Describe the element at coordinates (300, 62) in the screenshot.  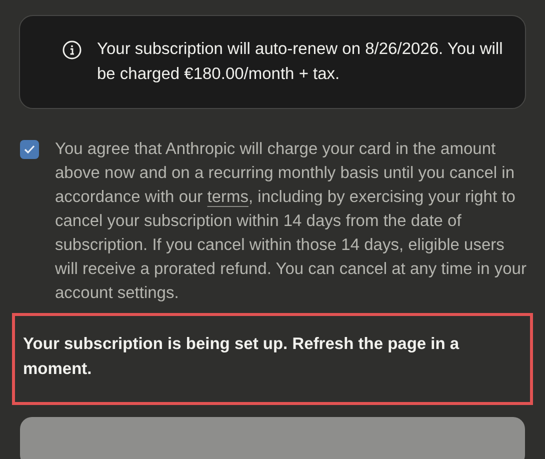
I see `notice-text: Your subscription will auto-renew on 8/26/2026. You will be charged €180.00/month + tax.` at that location.